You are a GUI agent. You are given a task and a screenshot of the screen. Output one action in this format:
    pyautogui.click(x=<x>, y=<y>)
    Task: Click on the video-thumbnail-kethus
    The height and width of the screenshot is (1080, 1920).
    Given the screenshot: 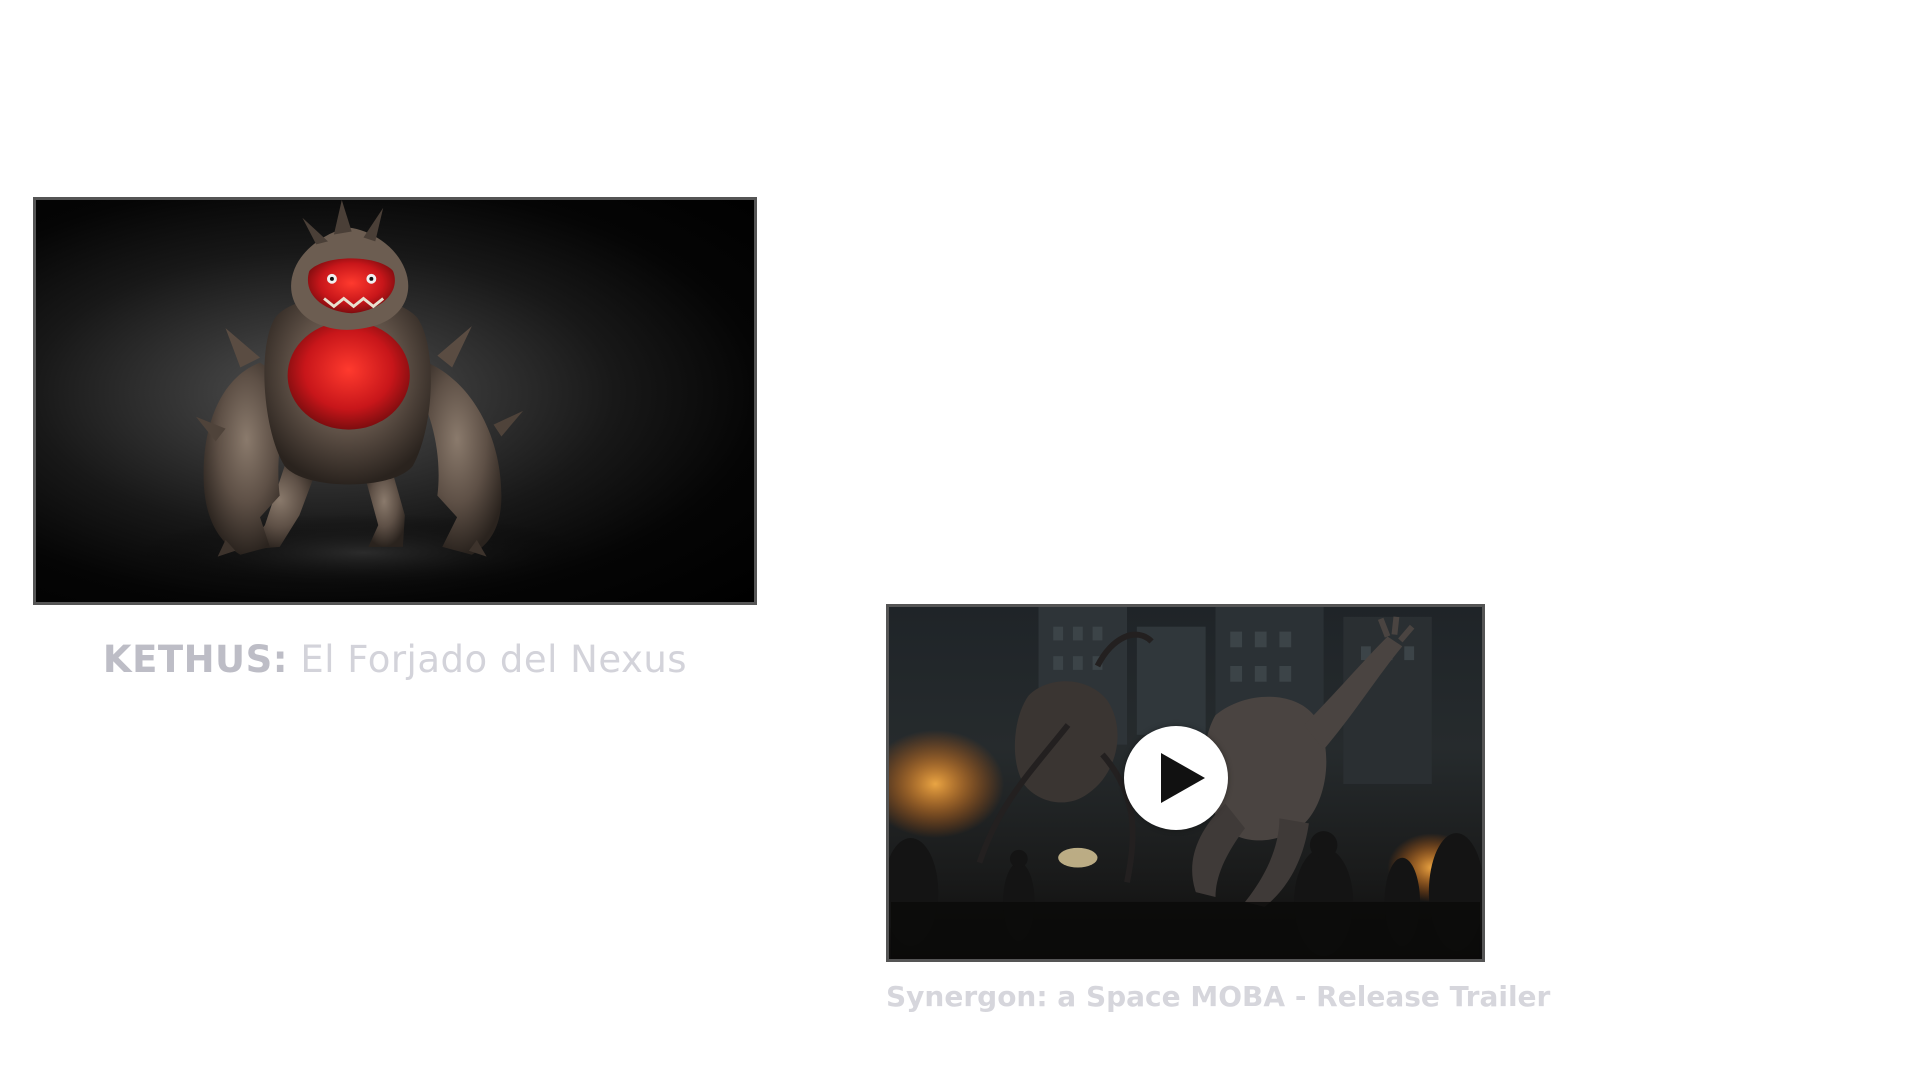 What is the action you would take?
    pyautogui.click(x=395, y=401)
    